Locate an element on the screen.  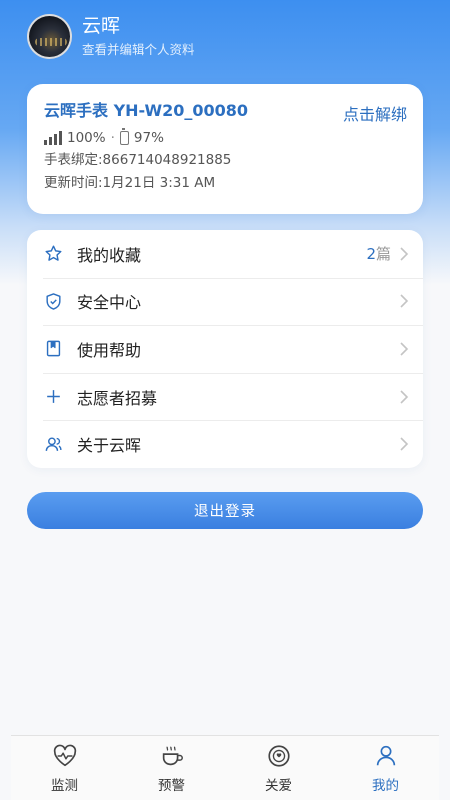
tab-label: 我的 is located at coordinates (385, 786).